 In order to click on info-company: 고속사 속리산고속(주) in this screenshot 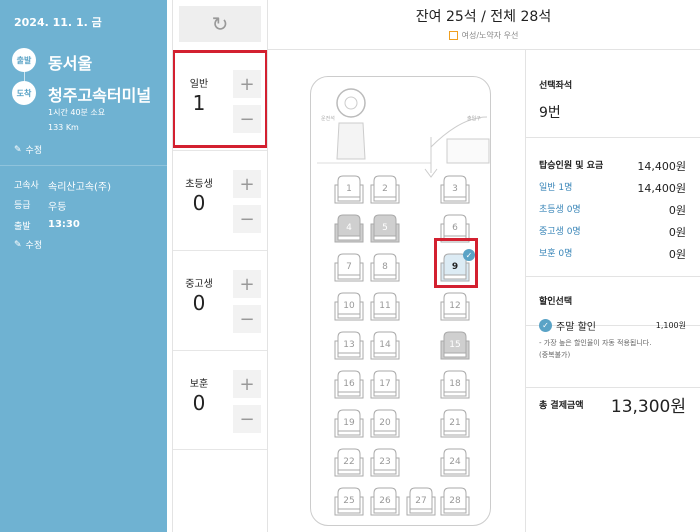, I will do `click(62, 185)`.